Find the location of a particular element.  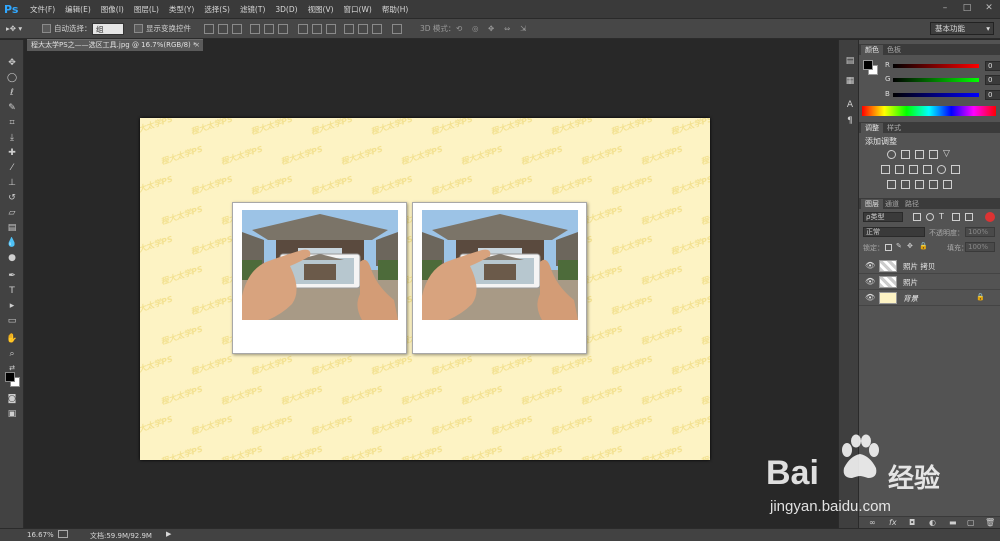

layer-row: 👁 照片 拷贝 is located at coordinates (929, 266).